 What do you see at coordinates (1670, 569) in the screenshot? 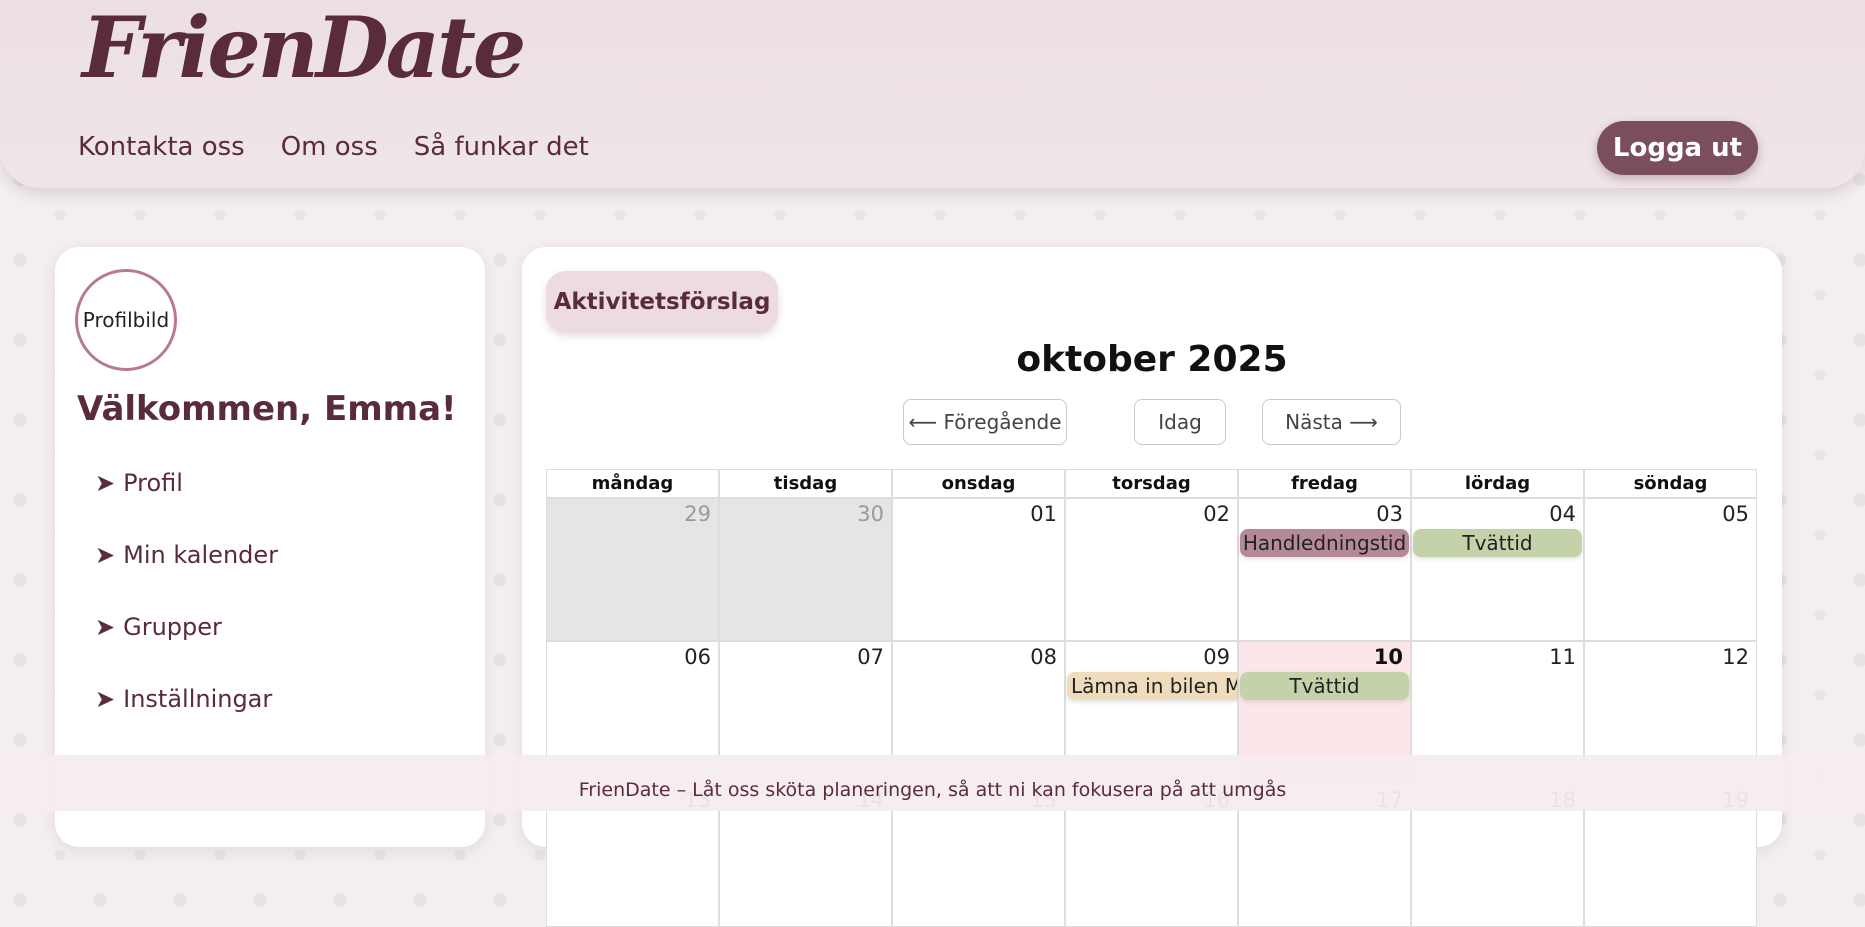
I see `day-cell: 05` at bounding box center [1670, 569].